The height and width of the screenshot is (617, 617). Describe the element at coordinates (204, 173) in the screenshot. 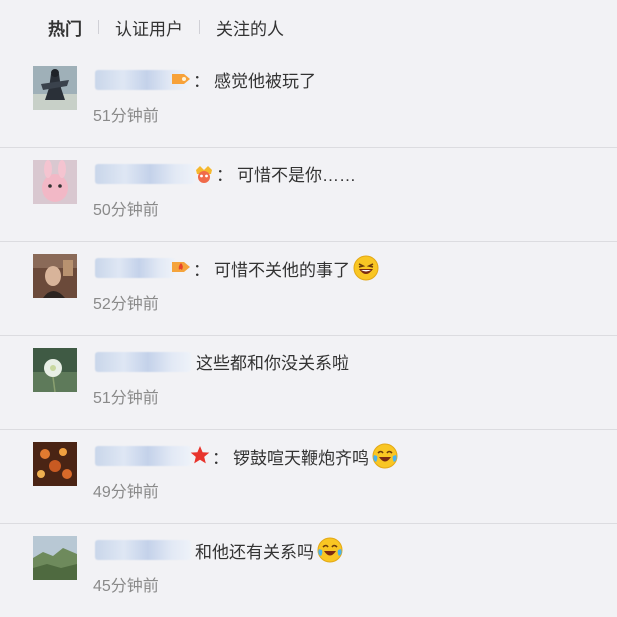

I see `crown-heart-icon` at that location.